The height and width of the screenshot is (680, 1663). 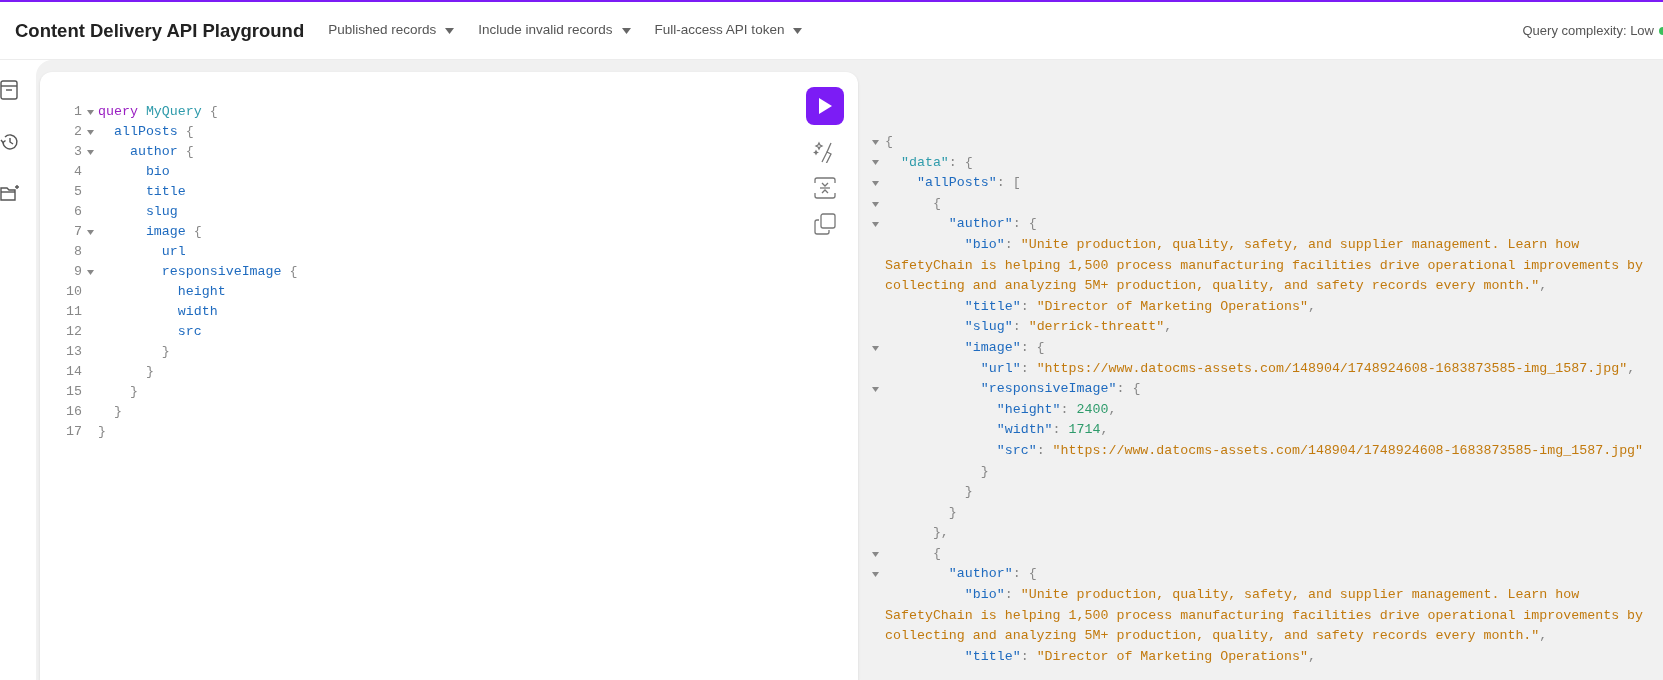 I want to click on code-line: author {, so click(x=161, y=152).